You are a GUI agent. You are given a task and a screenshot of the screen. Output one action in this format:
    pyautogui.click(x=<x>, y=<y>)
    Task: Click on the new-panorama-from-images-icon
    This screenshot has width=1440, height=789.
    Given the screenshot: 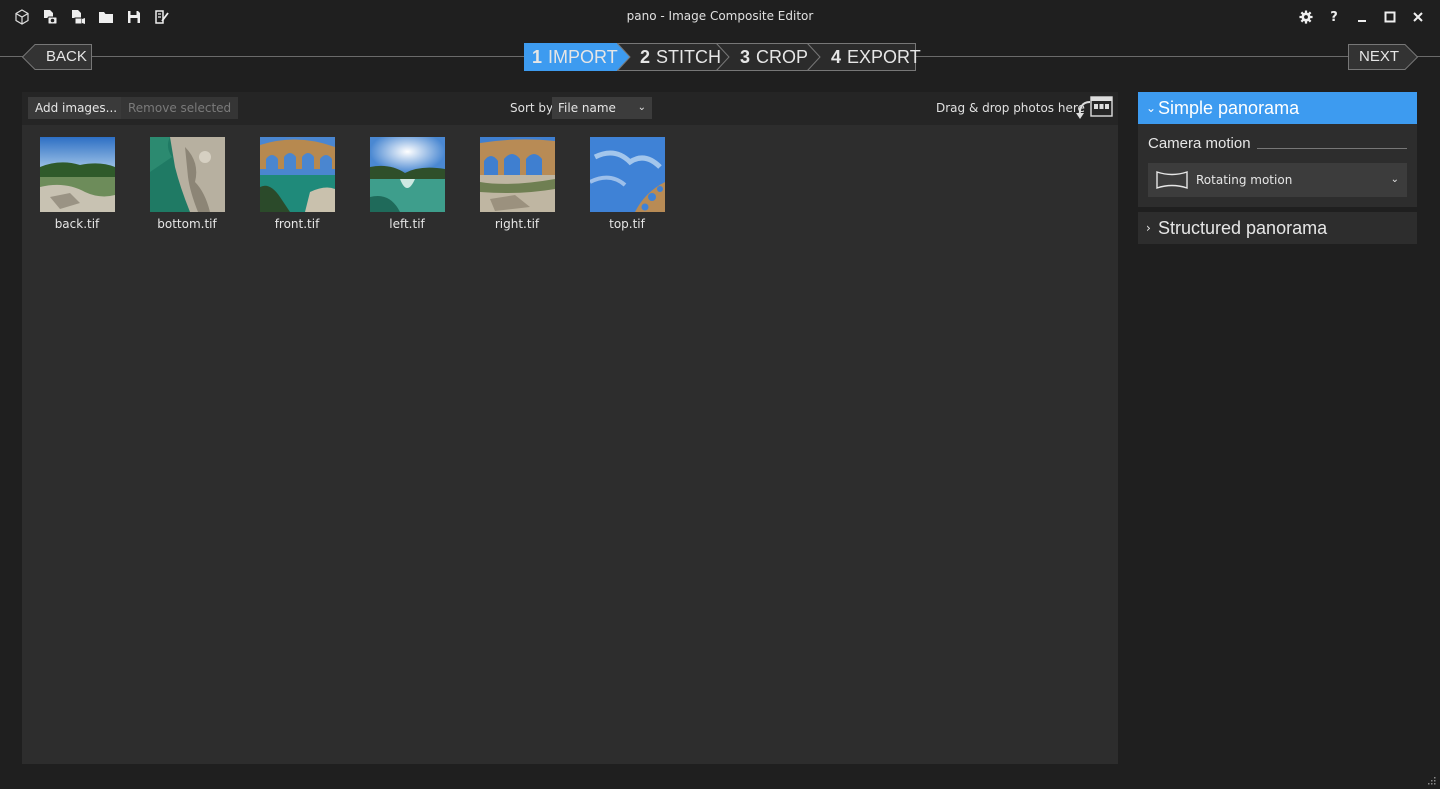 What is the action you would take?
    pyautogui.click(x=50, y=17)
    